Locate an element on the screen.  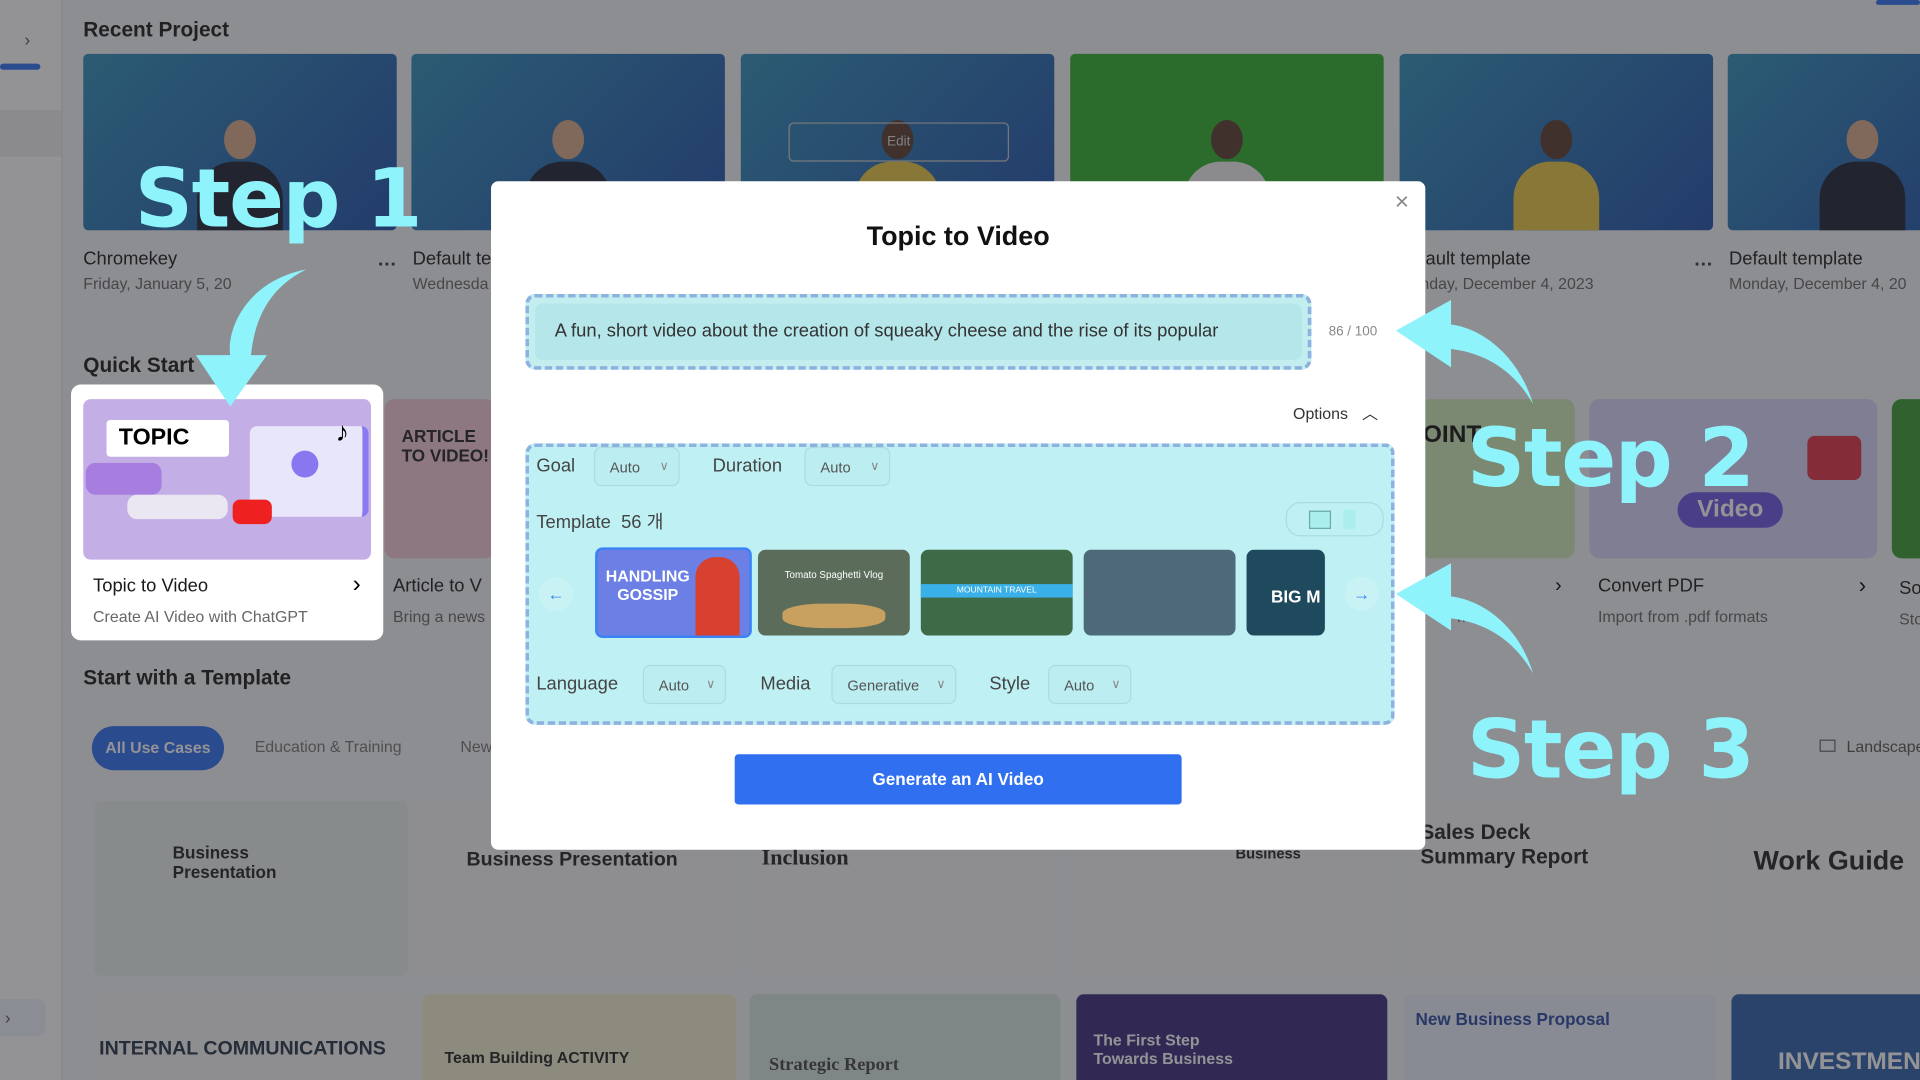
arrow-down-icon is located at coordinates (251, 338).